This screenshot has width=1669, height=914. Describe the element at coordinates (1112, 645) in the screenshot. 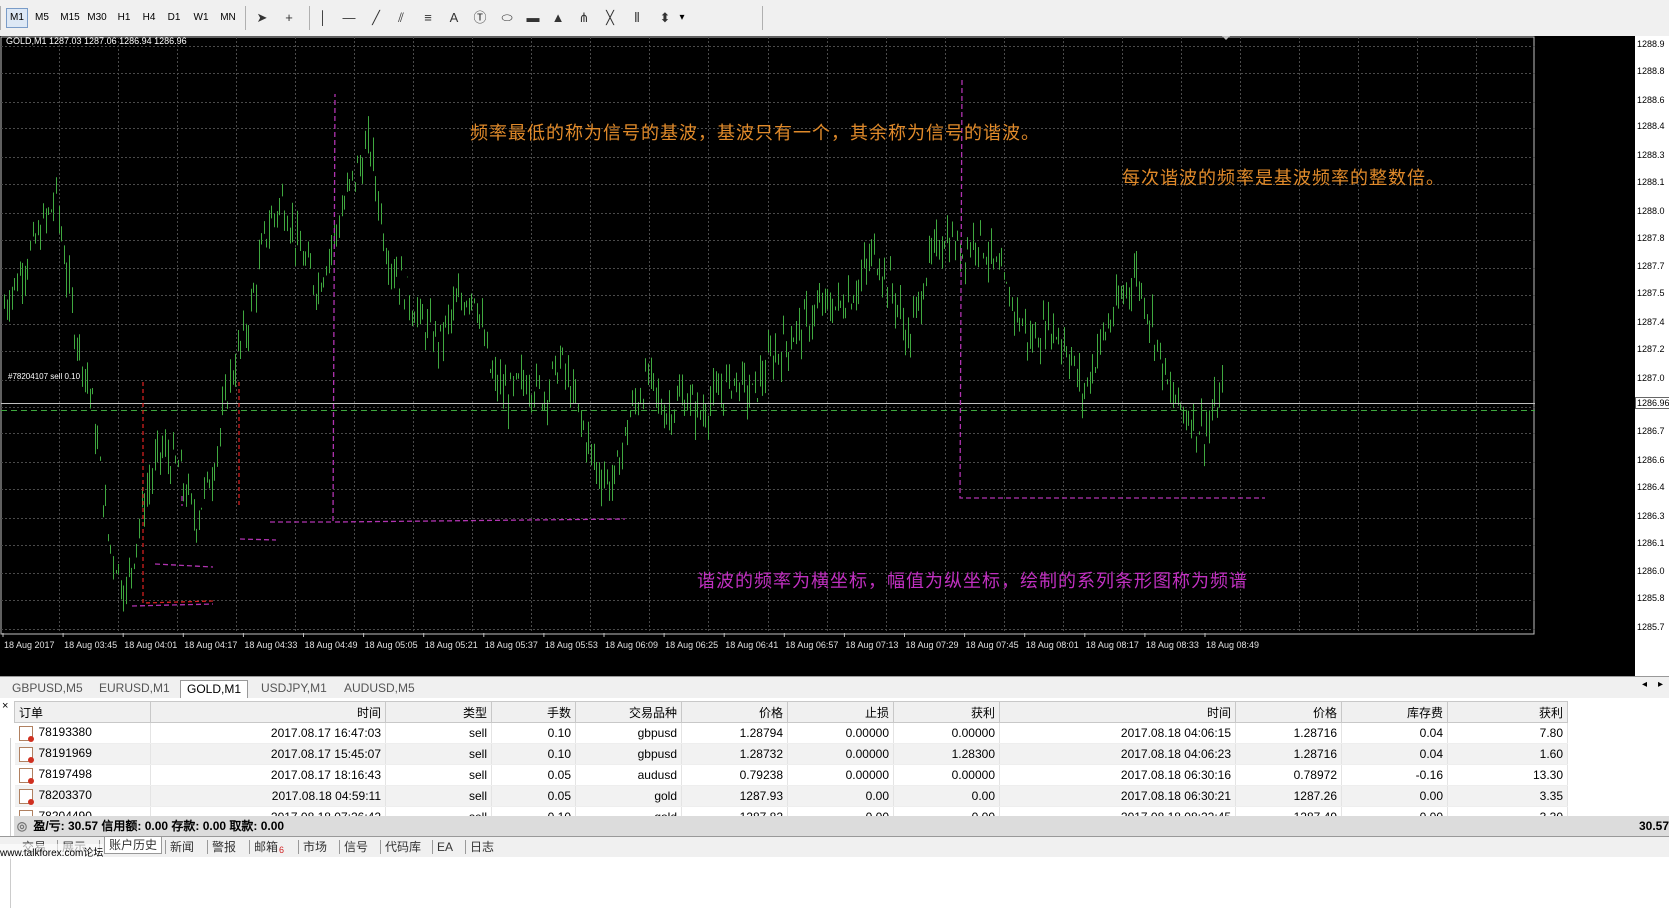

I see `x-tick-label: 18 Aug 08:17` at that location.